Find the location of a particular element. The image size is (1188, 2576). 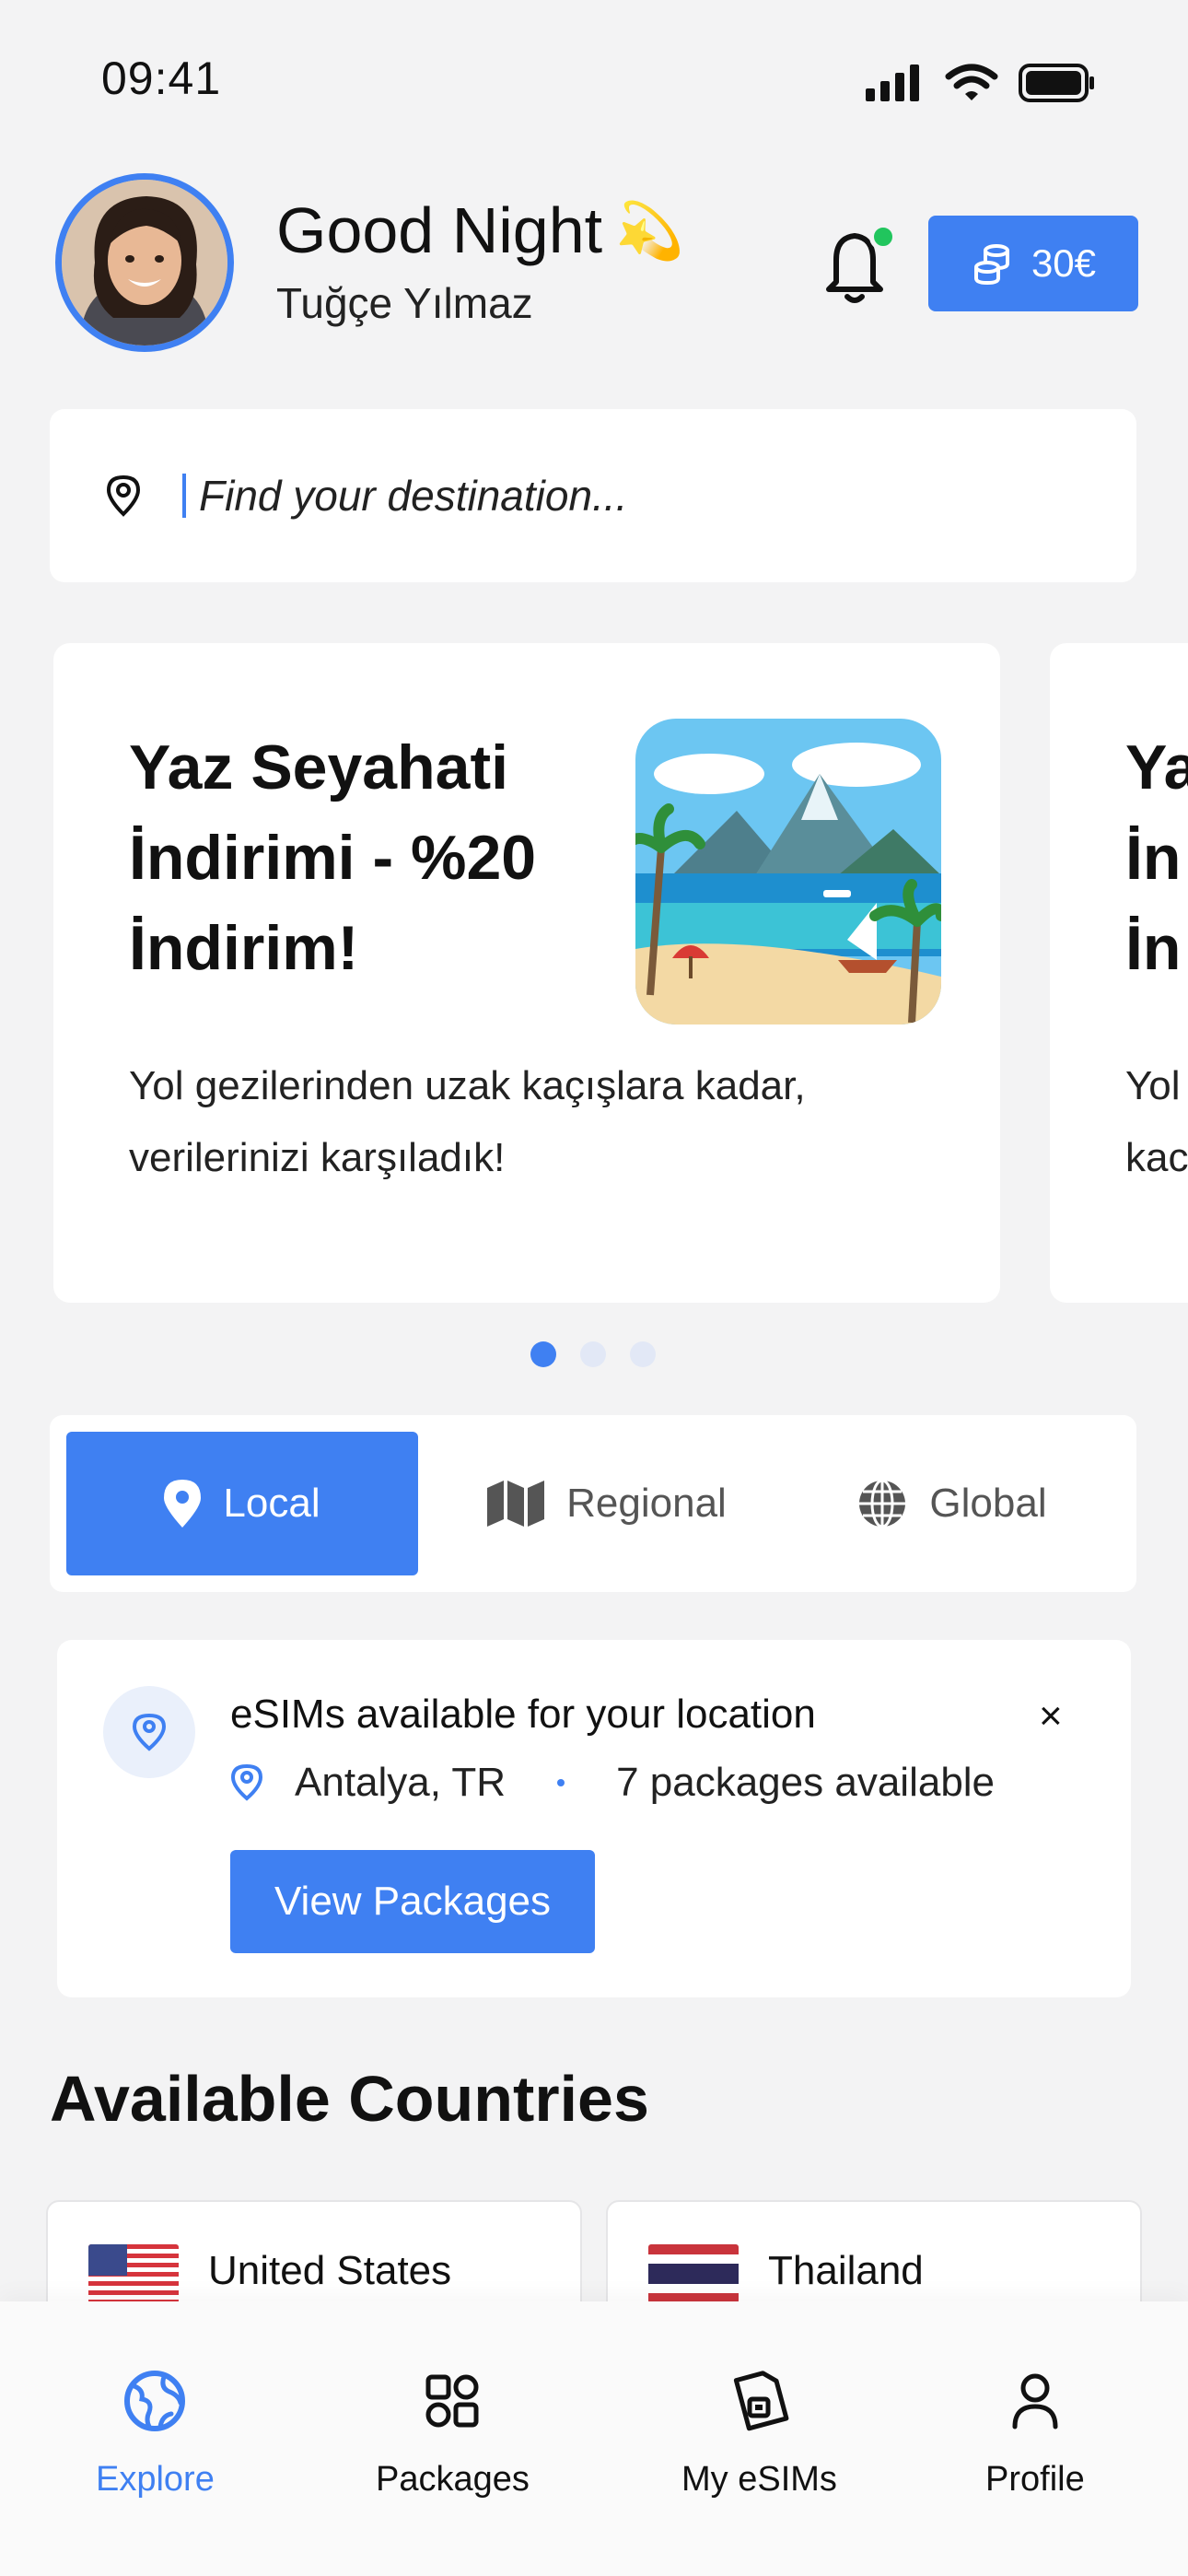

promo-next-description: Yol kac is located at coordinates (1156, 1121).